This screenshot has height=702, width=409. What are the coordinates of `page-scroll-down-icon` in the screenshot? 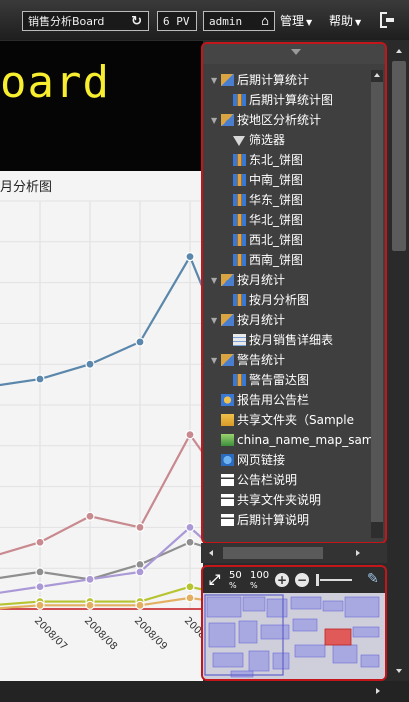 It's located at (399, 671).